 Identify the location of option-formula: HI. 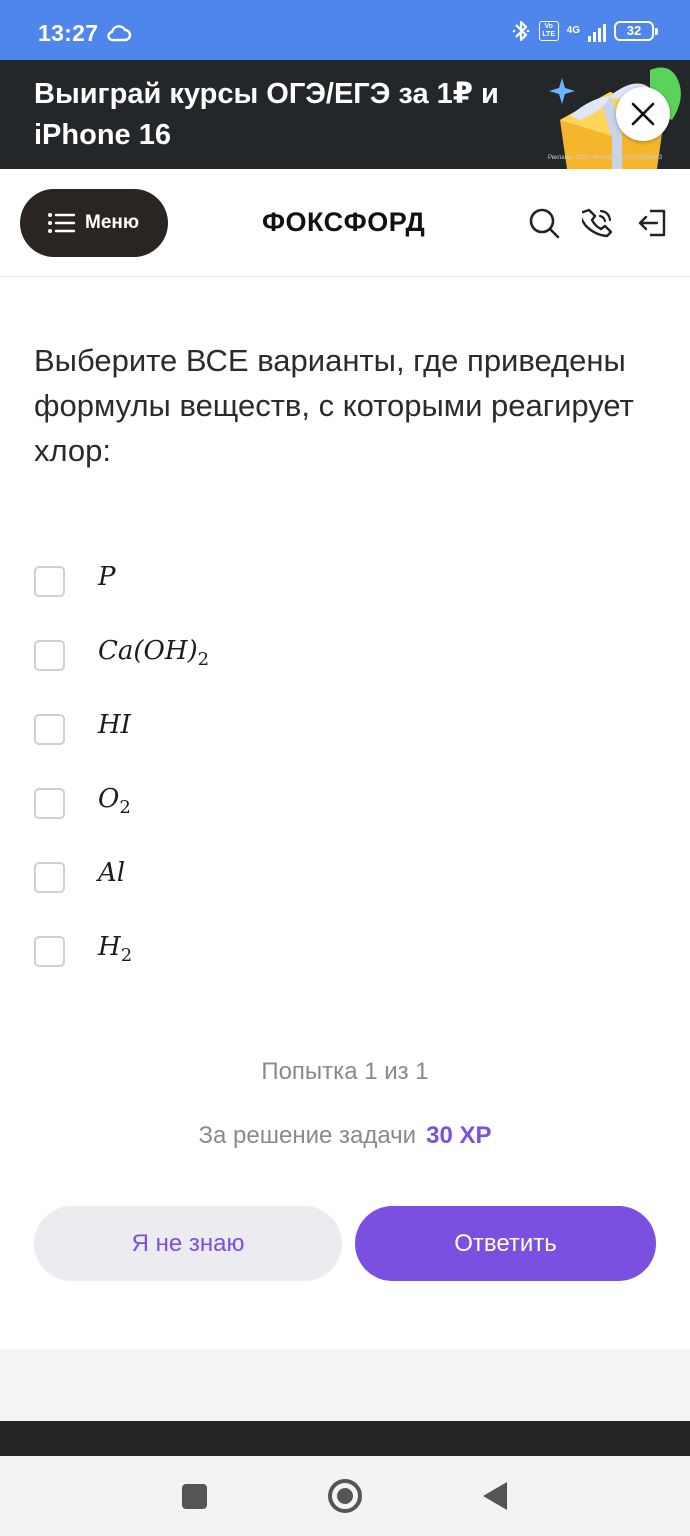
(114, 725).